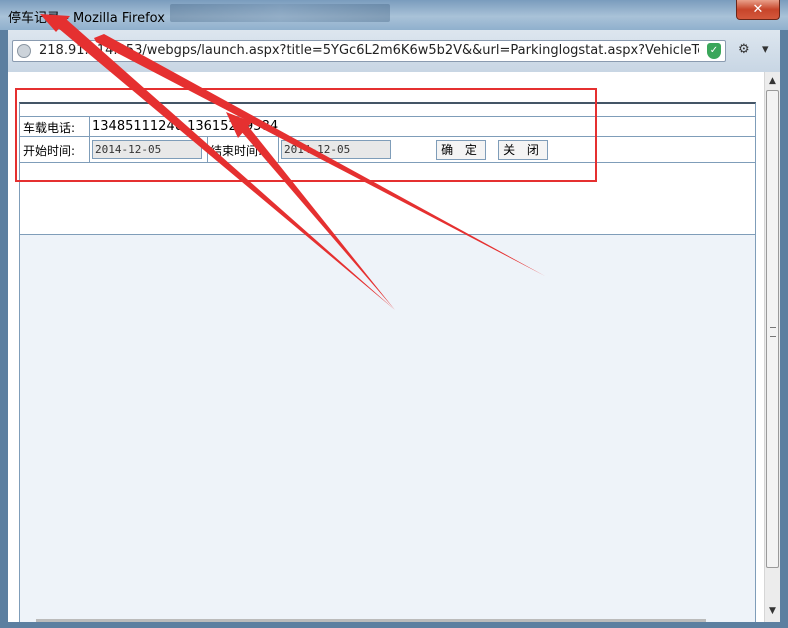 This screenshot has width=788, height=628. What do you see at coordinates (772, 611) in the screenshot?
I see `scroll-down-icon: ▼` at bounding box center [772, 611].